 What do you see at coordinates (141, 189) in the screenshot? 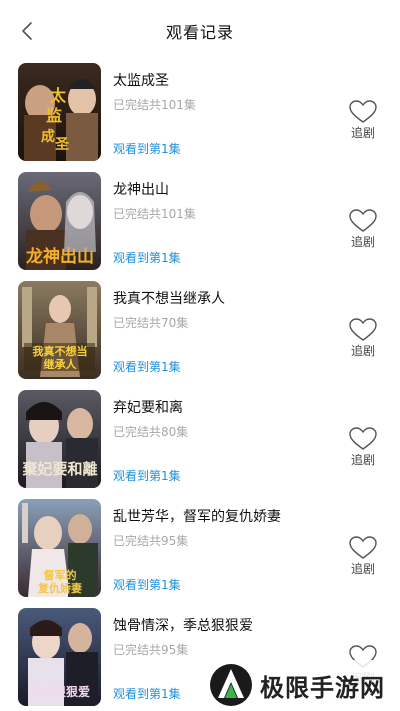
I see `drama-title: 龙神出山` at bounding box center [141, 189].